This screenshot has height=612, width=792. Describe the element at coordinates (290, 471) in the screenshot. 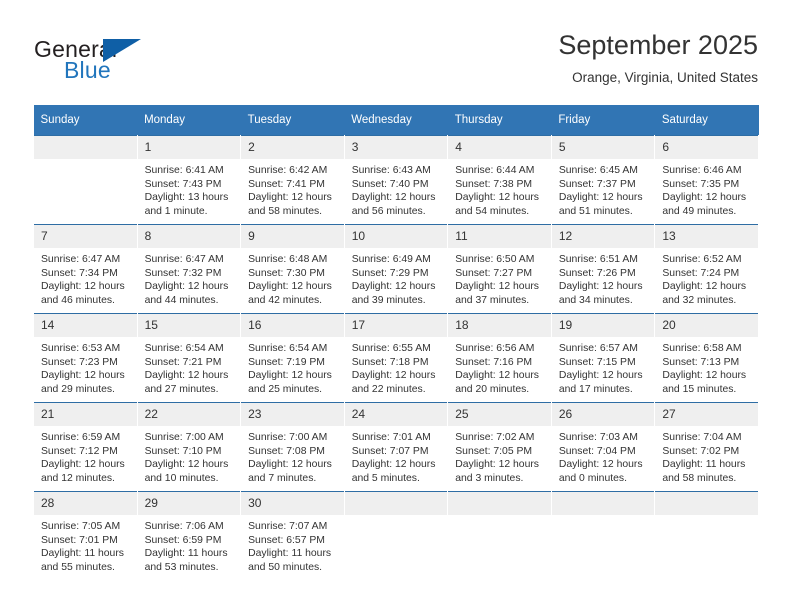

I see `daylight-text: Daylight: 12 hours and 7 minutes.` at that location.